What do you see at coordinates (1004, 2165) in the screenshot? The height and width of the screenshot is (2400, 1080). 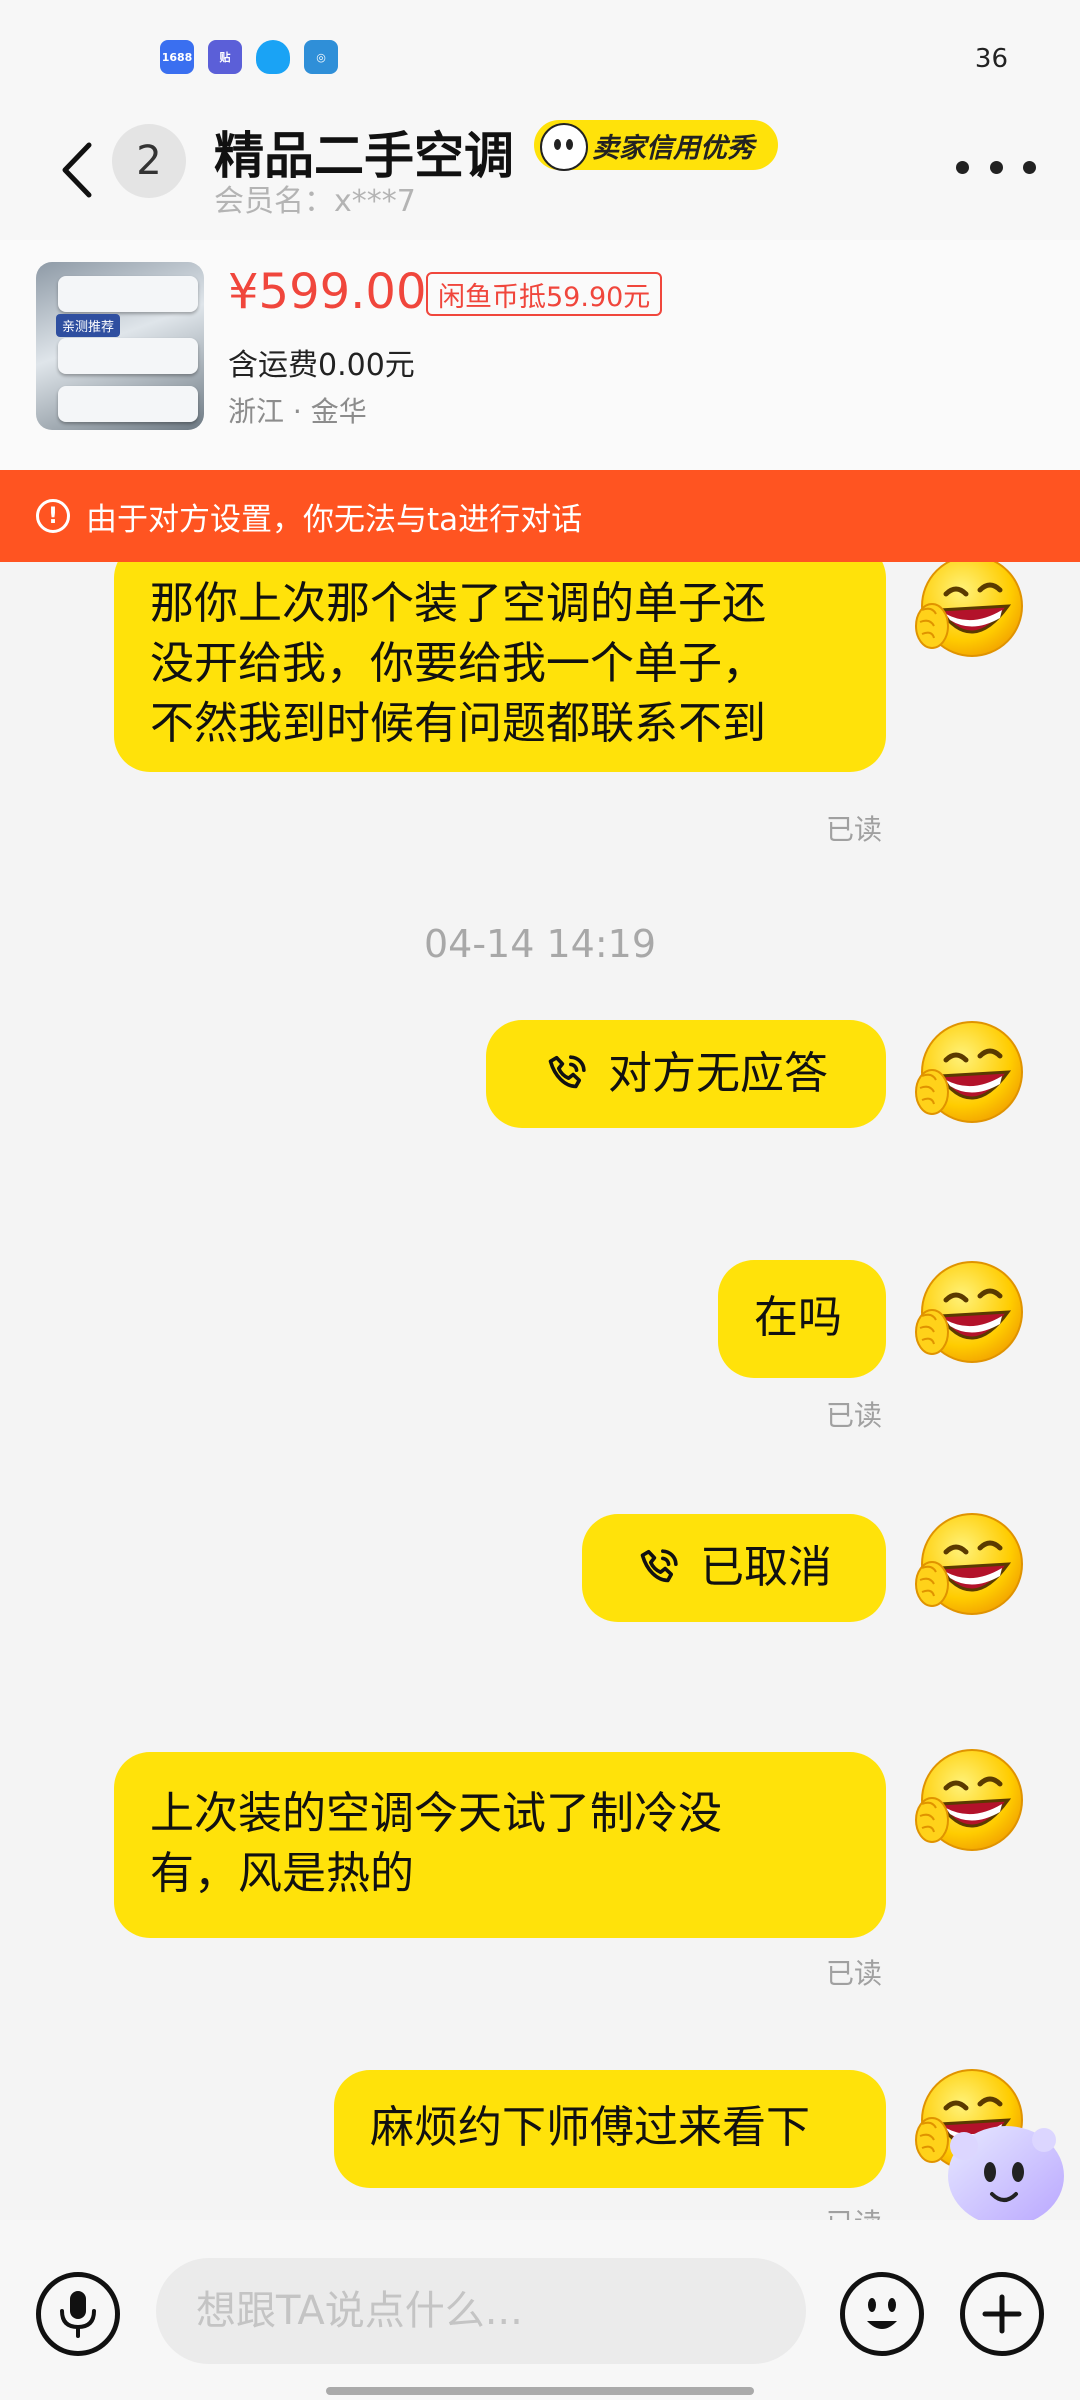 I see `assistant-mascot-icon` at bounding box center [1004, 2165].